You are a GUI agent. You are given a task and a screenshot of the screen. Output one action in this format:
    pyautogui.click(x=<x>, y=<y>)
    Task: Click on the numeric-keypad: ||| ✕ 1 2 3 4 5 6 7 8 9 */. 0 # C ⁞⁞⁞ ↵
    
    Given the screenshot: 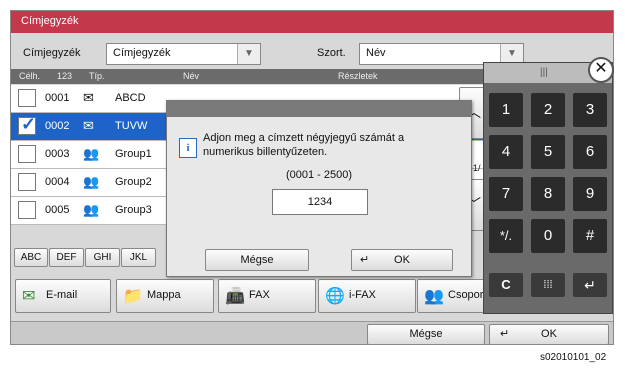 What is the action you would take?
    pyautogui.click(x=548, y=185)
    